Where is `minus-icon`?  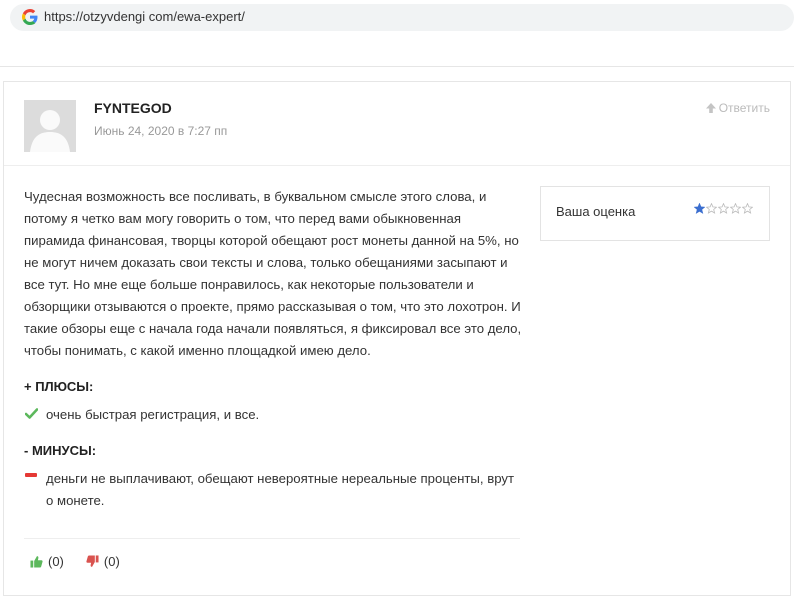
minus-icon is located at coordinates (31, 473).